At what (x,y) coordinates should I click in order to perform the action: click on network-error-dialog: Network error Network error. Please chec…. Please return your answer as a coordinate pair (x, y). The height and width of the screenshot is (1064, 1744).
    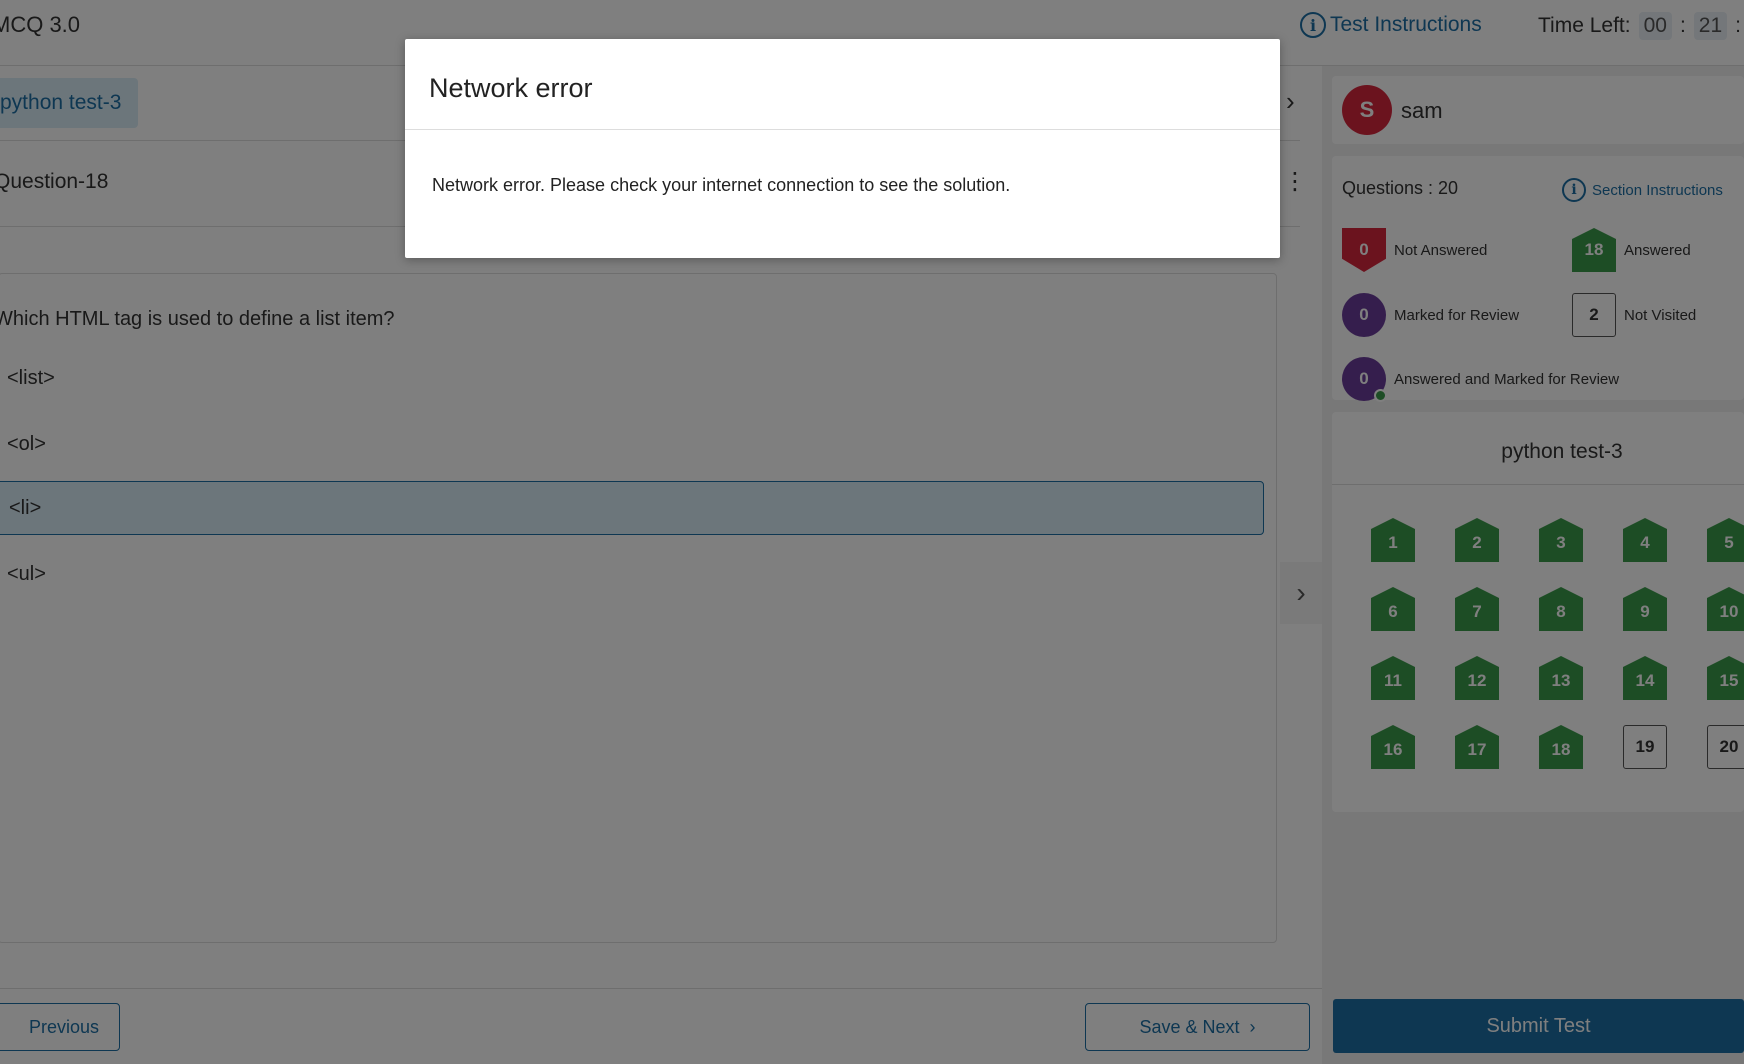
    Looking at the image, I should click on (842, 148).